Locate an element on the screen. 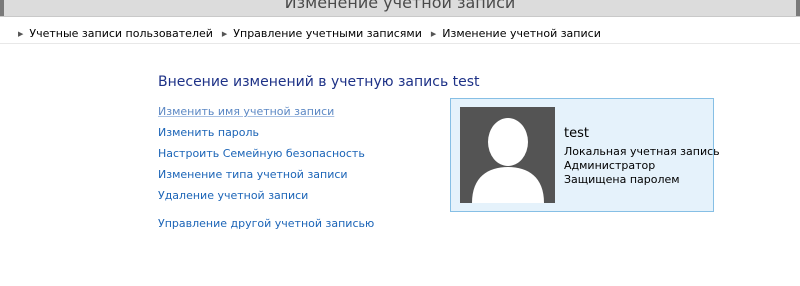 This screenshot has height=286, width=800. breadcrumb-label: Управление учетными записями is located at coordinates (327, 33).